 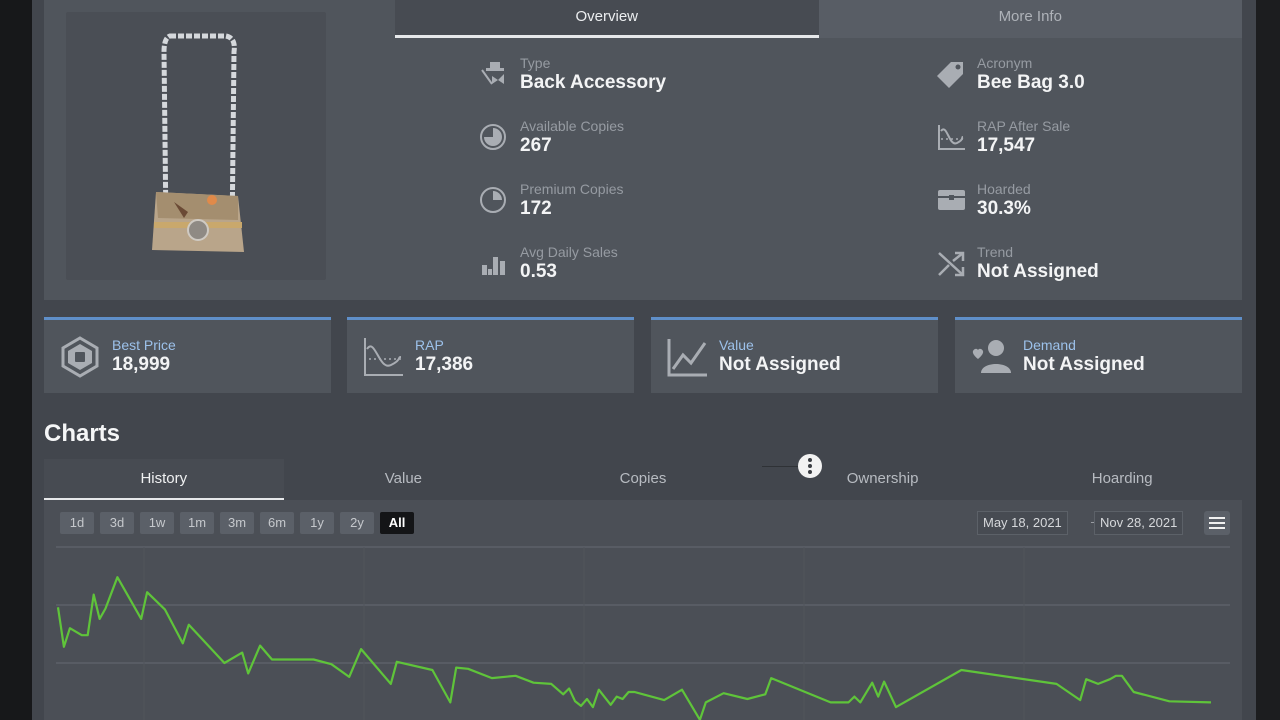 I want to click on demand-users-icon, so click(x=991, y=357).